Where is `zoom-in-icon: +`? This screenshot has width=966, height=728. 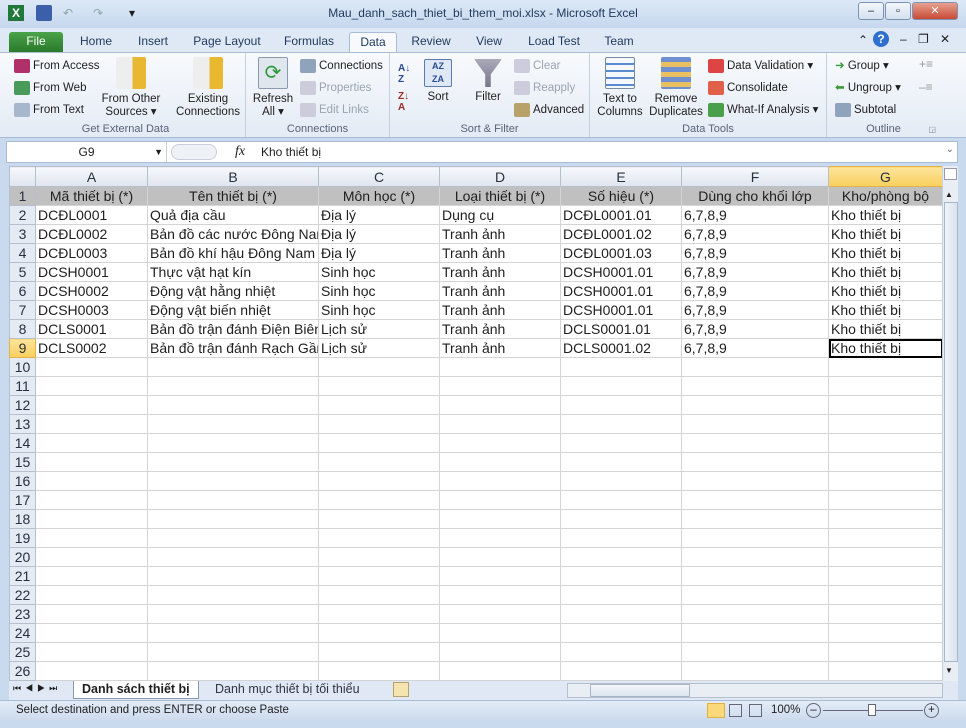
zoom-in-icon: + is located at coordinates (931, 710).